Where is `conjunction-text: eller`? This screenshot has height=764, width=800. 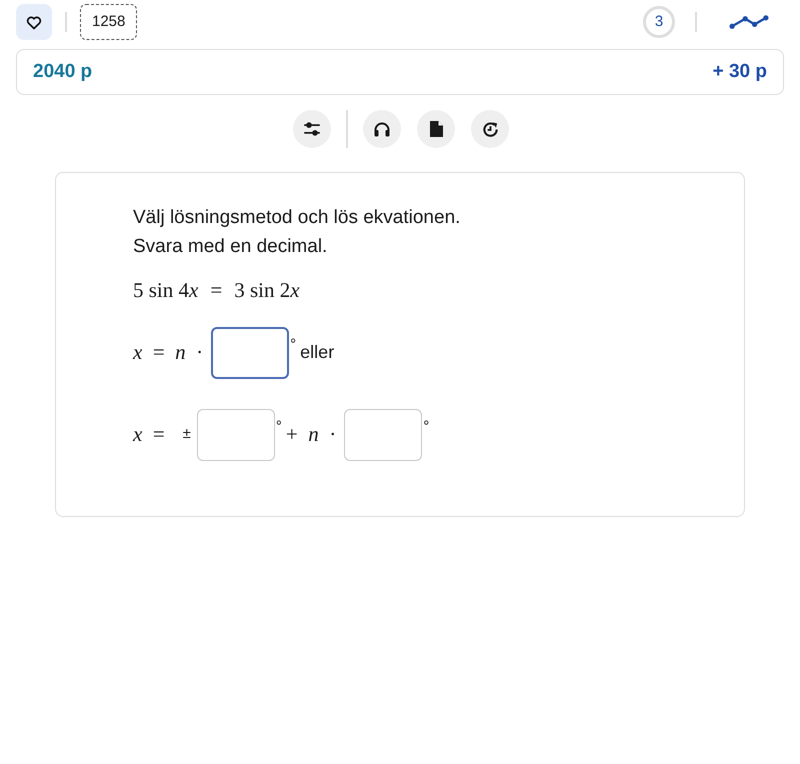
conjunction-text: eller is located at coordinates (317, 352).